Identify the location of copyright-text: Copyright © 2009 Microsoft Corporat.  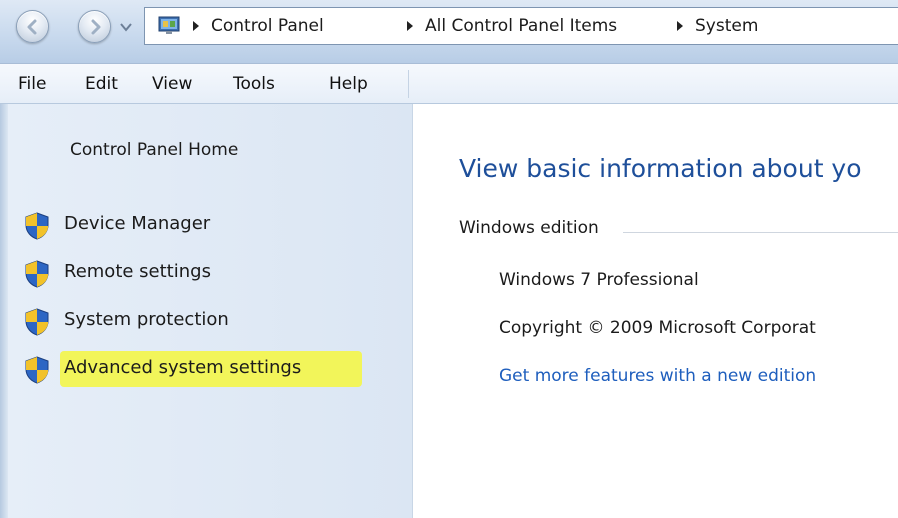
(657, 328).